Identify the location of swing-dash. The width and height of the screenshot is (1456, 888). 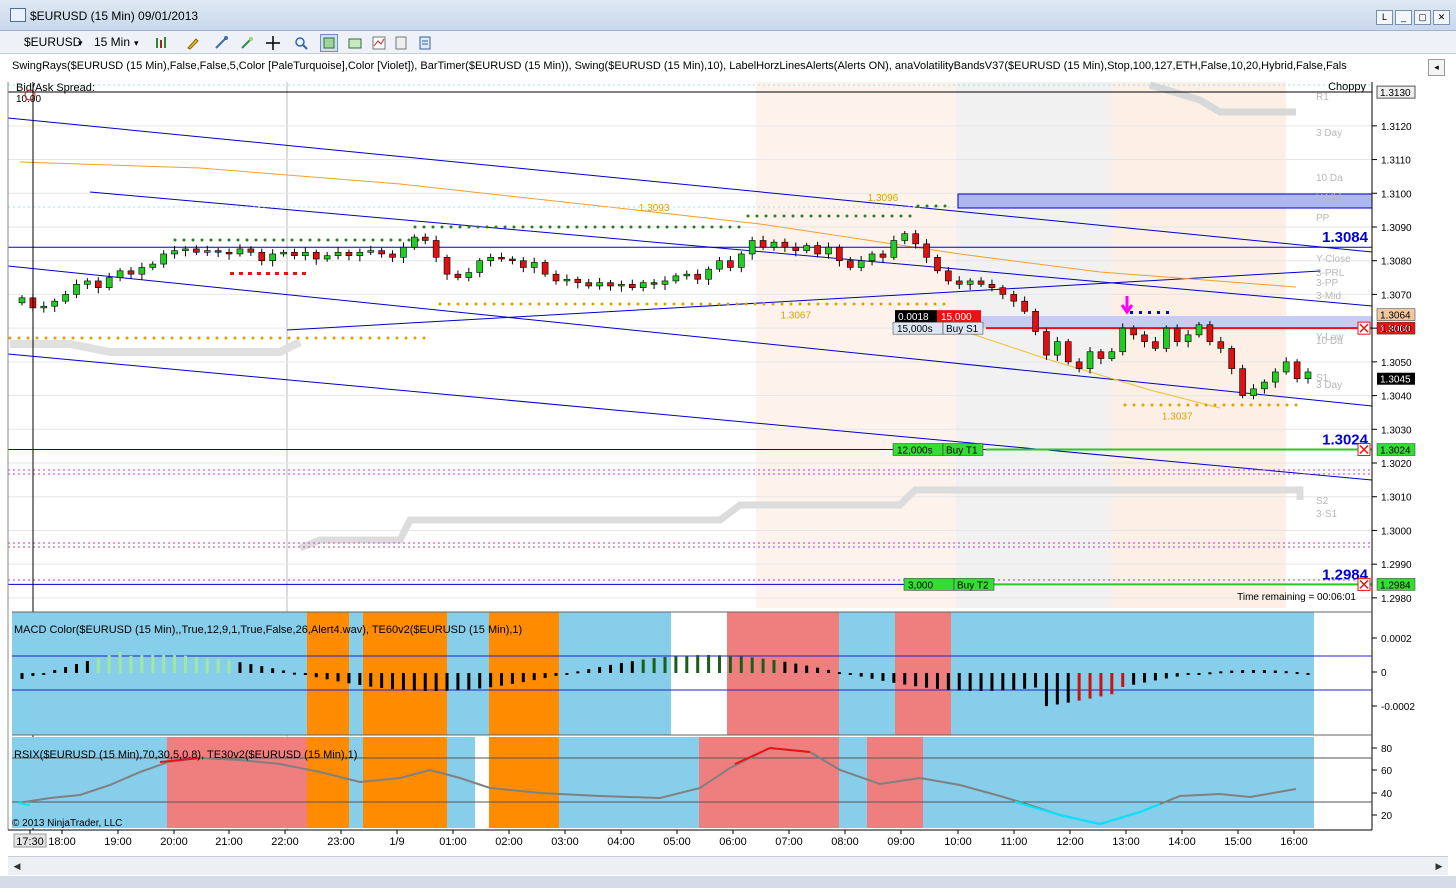
(1158, 312).